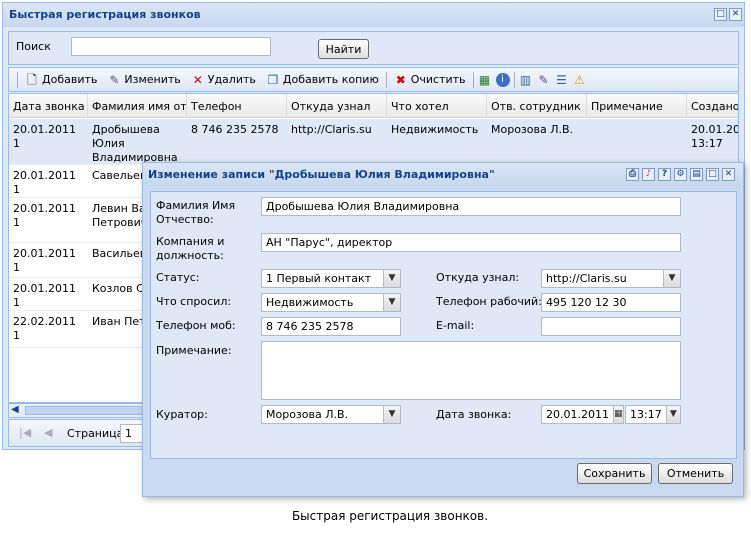 This screenshot has height=536, width=751. I want to click on table-cell: Морозова Л.В., so click(532, 129).